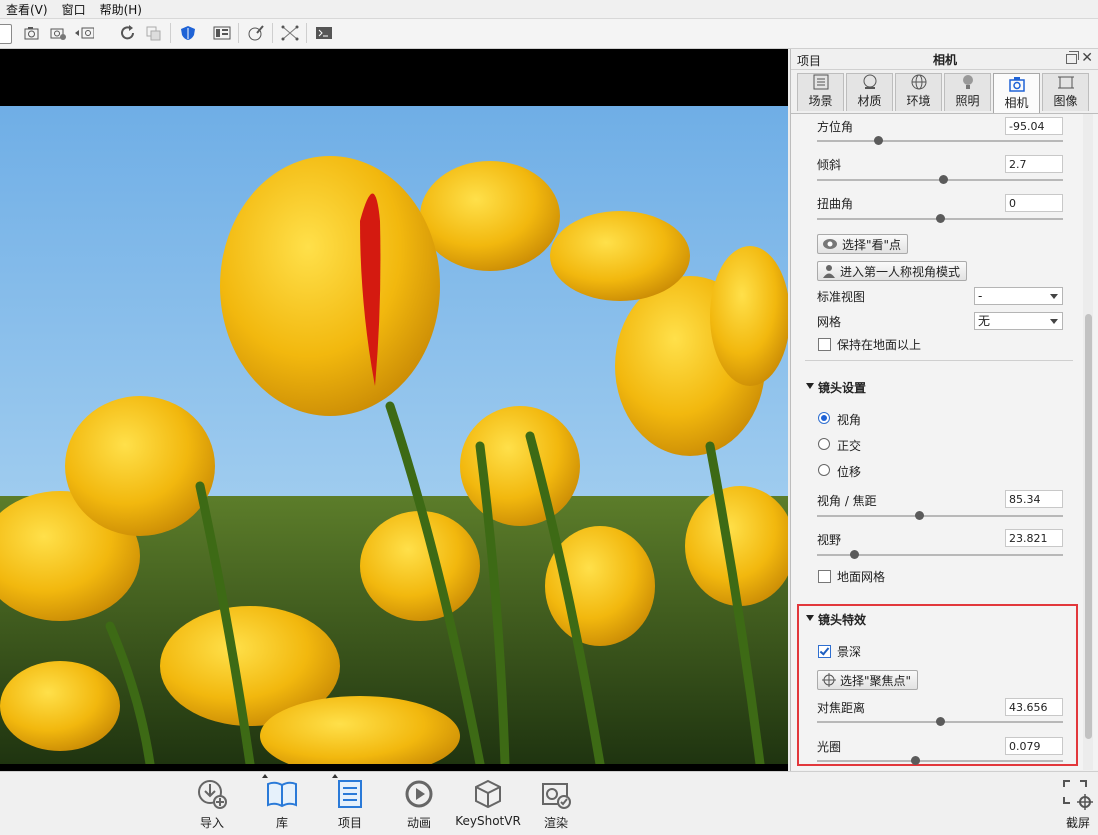  What do you see at coordinates (1034, 538) in the screenshot?
I see `field-of-view-field: 23.821` at bounding box center [1034, 538].